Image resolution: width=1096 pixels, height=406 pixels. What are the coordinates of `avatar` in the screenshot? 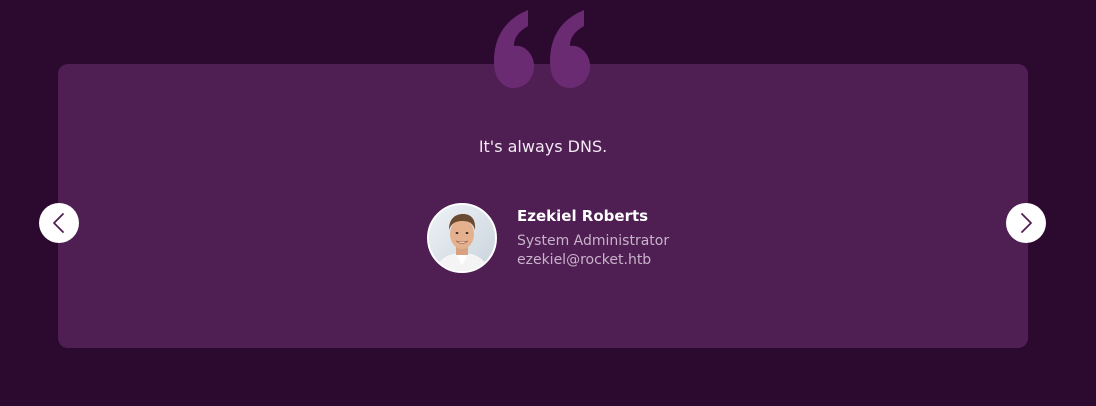 It's located at (462, 238).